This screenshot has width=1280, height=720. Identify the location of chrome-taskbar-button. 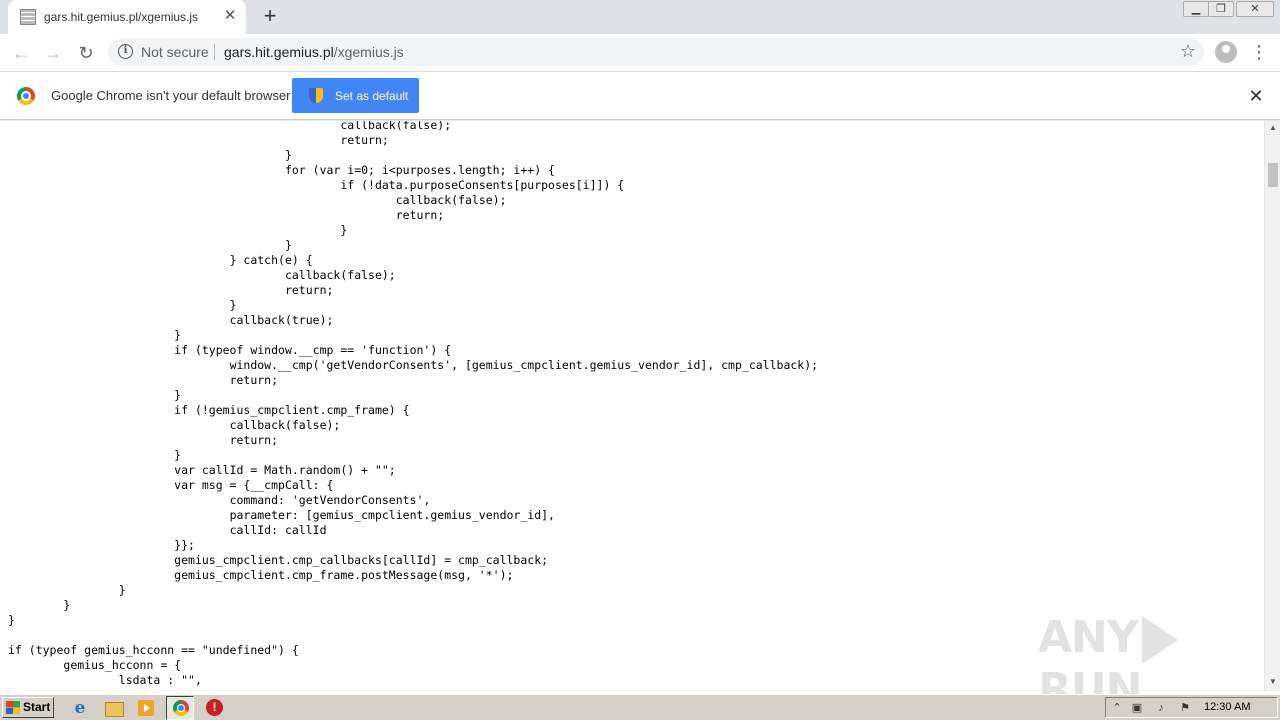
(180, 708).